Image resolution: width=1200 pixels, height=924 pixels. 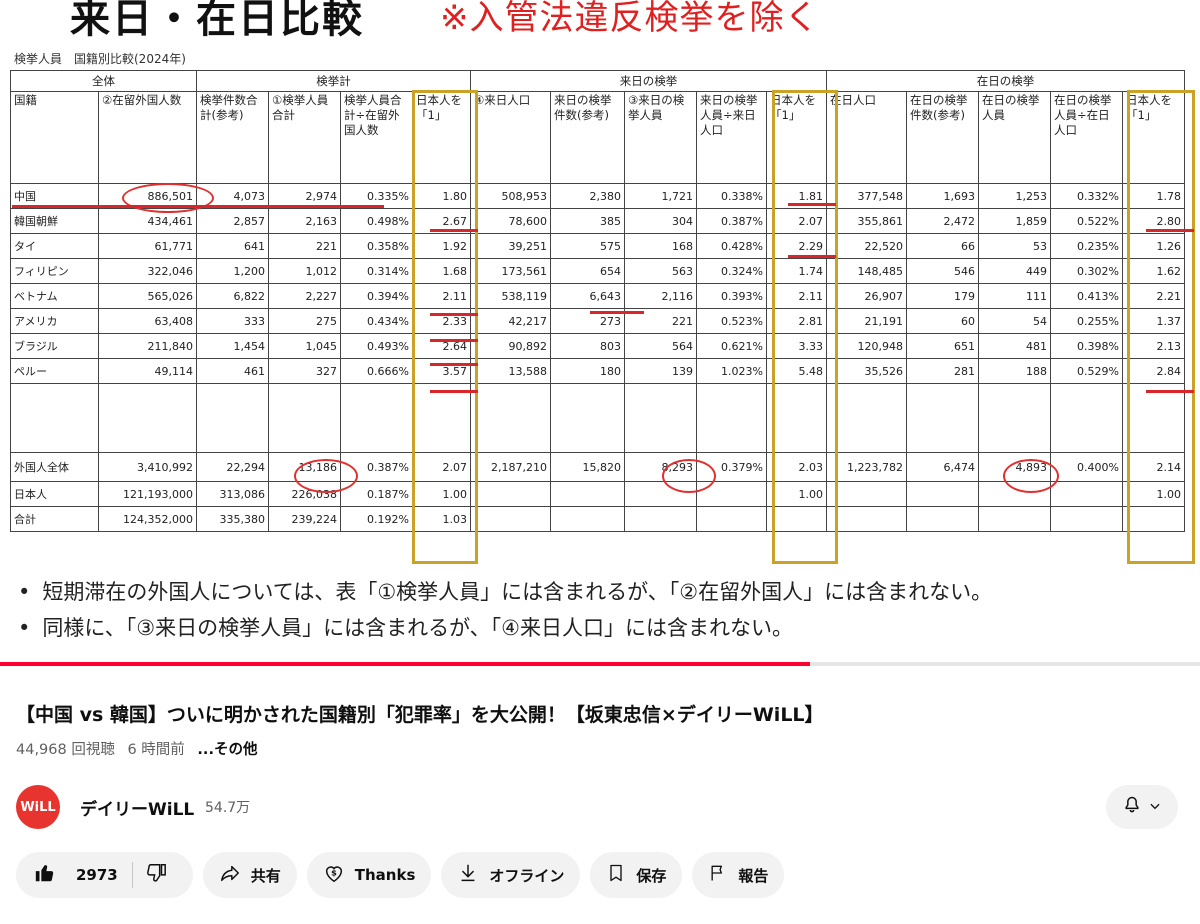 What do you see at coordinates (796, 494) in the screenshot?
I see `table-cell: 1.00` at bounding box center [796, 494].